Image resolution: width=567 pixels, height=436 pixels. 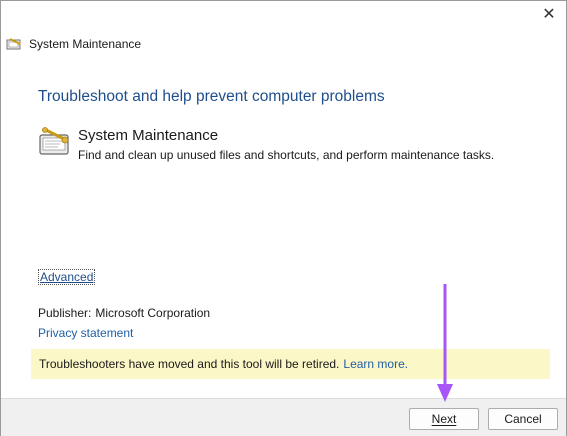 I want to click on maintenance-tool-icon, so click(x=54, y=141).